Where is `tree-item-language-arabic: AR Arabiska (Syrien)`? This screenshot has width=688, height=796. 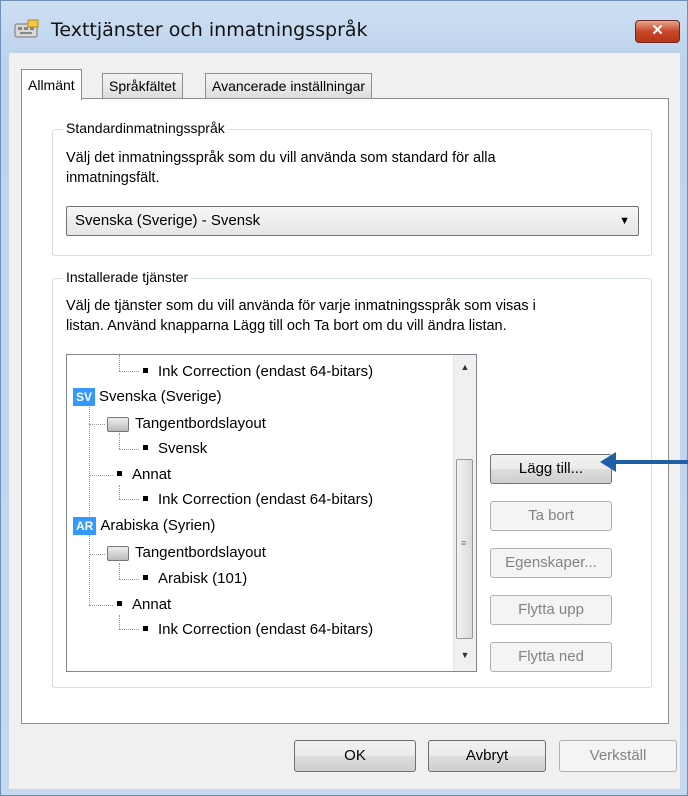 tree-item-language-arabic: AR Arabiska (Syrien) is located at coordinates (144, 526).